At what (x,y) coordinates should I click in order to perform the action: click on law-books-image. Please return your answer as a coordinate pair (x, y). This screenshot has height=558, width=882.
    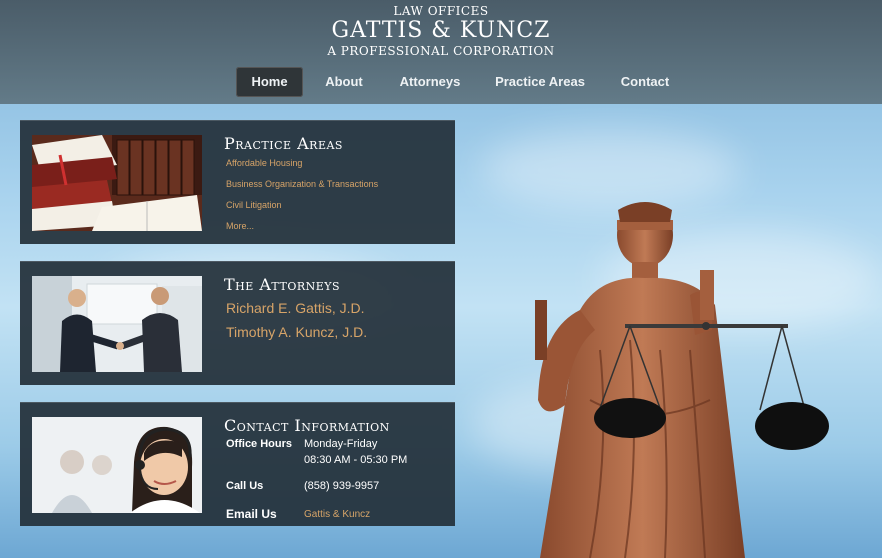
    Looking at the image, I should click on (117, 183).